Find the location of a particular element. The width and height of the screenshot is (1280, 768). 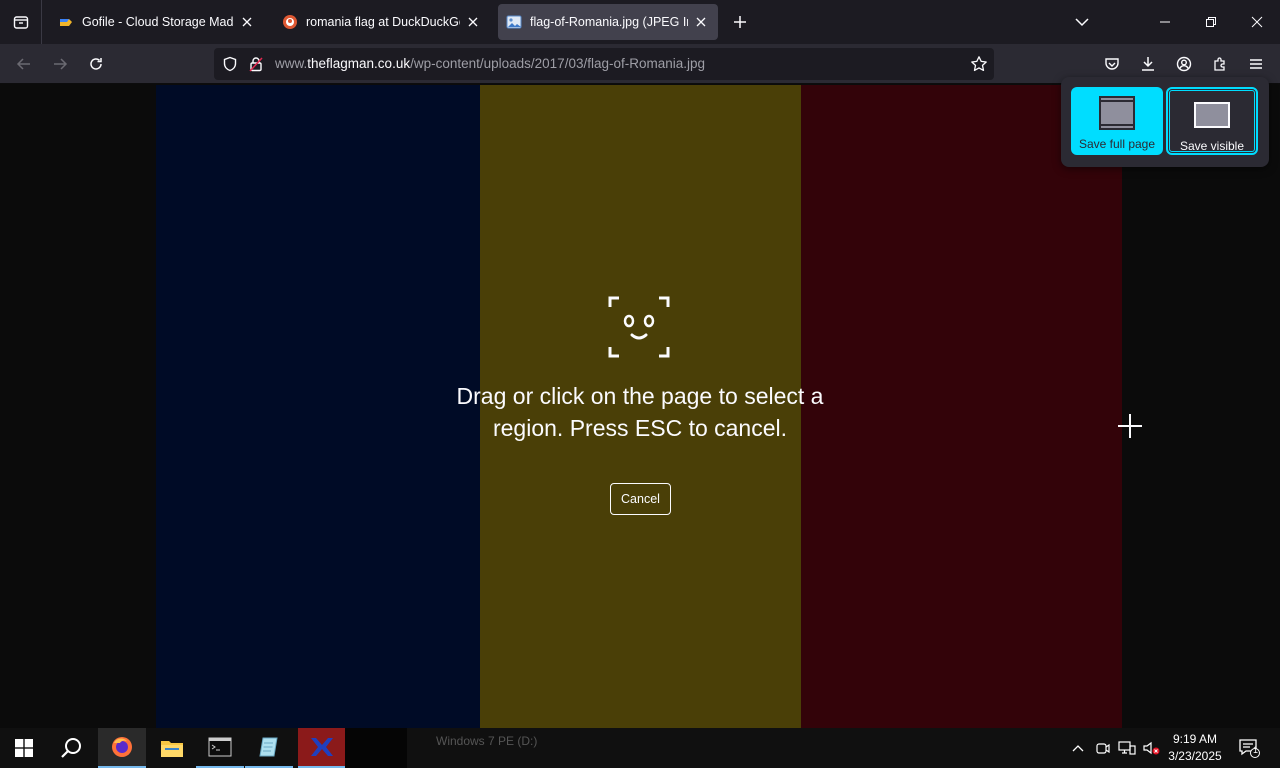

action-center-button: 1 is located at coordinates (1249, 748).